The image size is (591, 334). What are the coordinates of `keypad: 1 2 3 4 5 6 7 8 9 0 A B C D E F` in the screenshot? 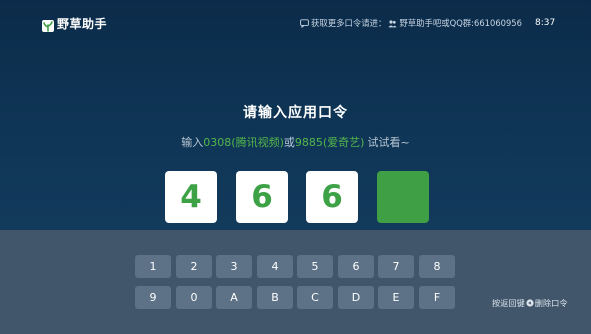 It's located at (295, 282).